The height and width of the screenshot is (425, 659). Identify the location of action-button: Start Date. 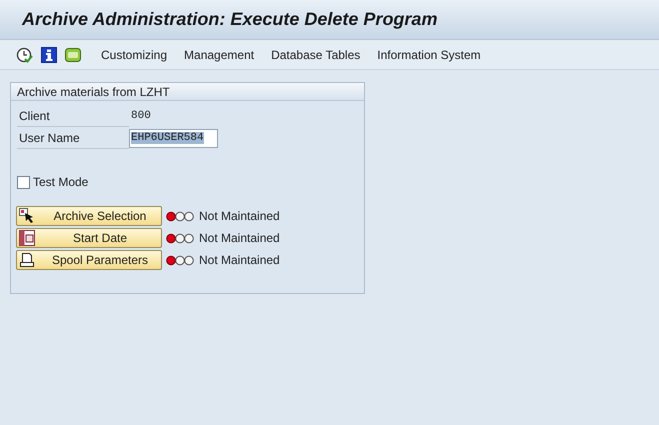
(89, 238).